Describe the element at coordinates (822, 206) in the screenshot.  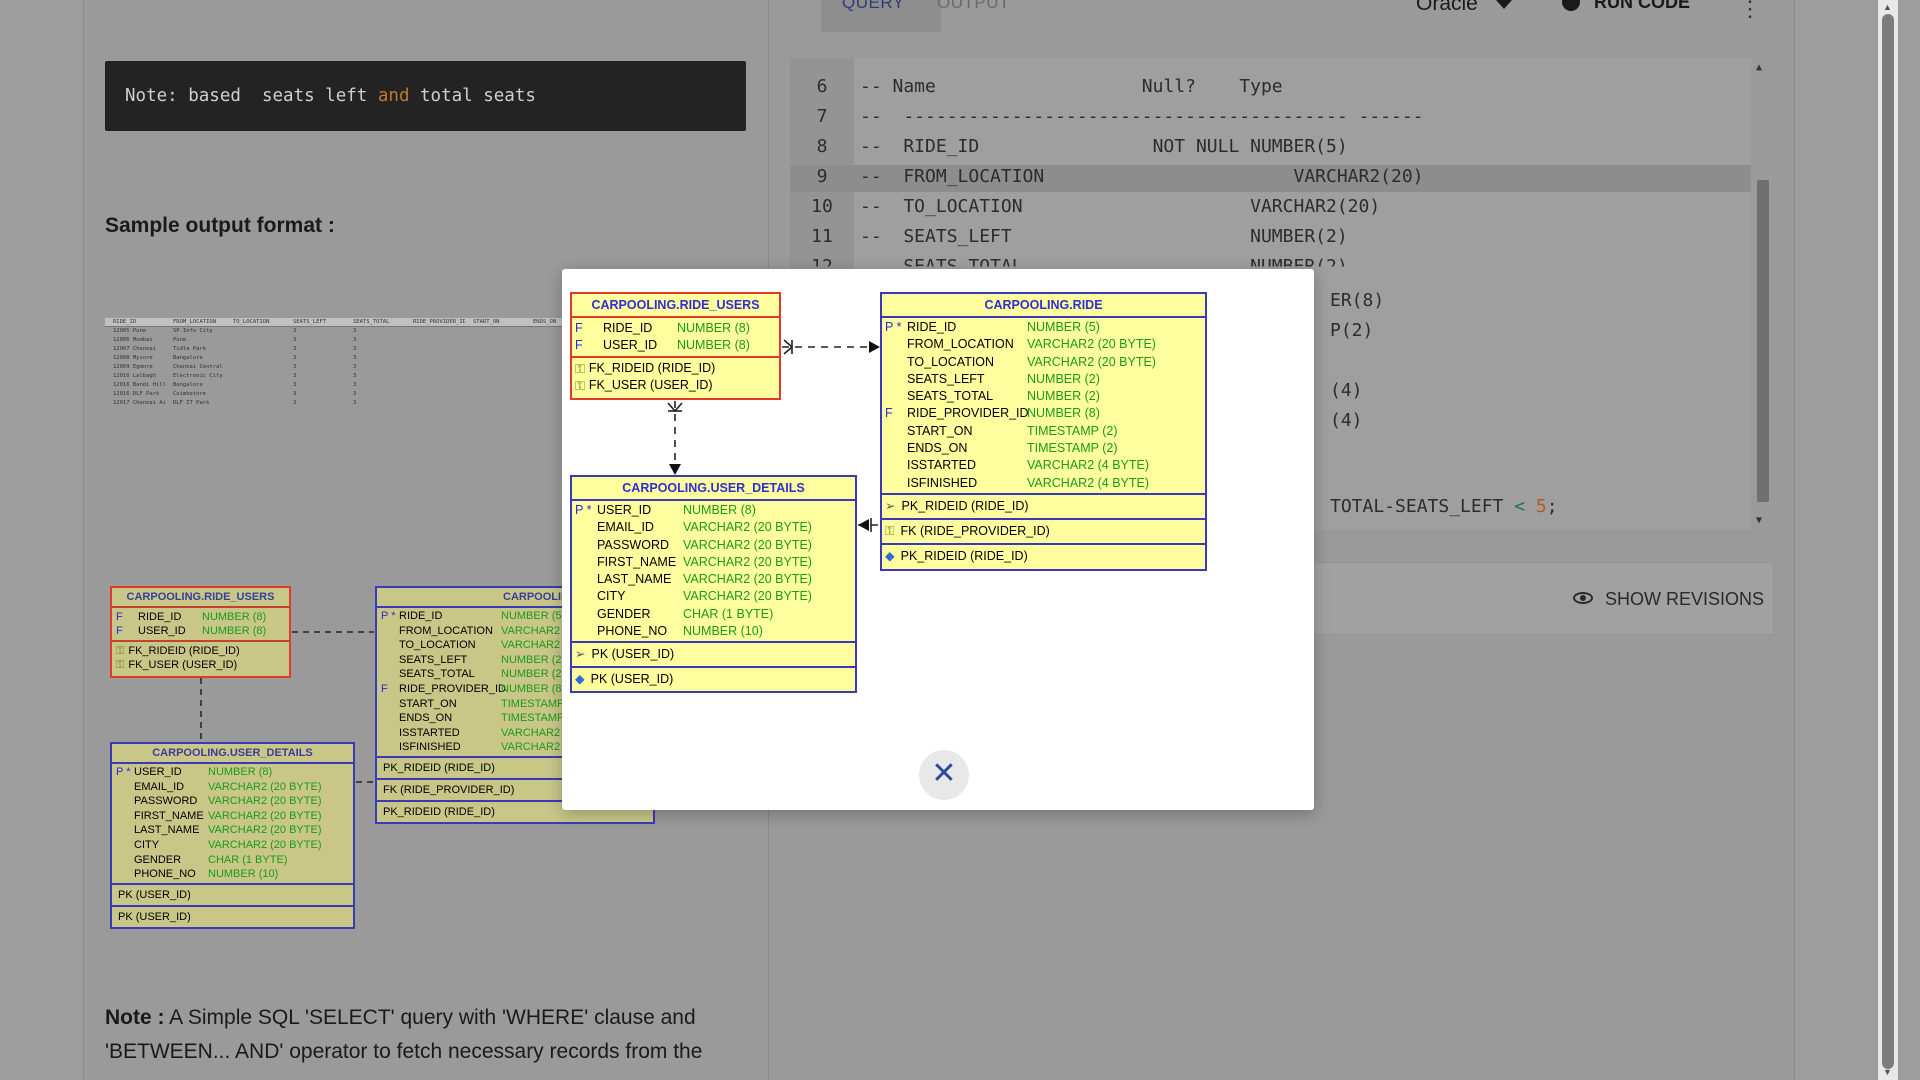
I see `line-number: 10` at that location.